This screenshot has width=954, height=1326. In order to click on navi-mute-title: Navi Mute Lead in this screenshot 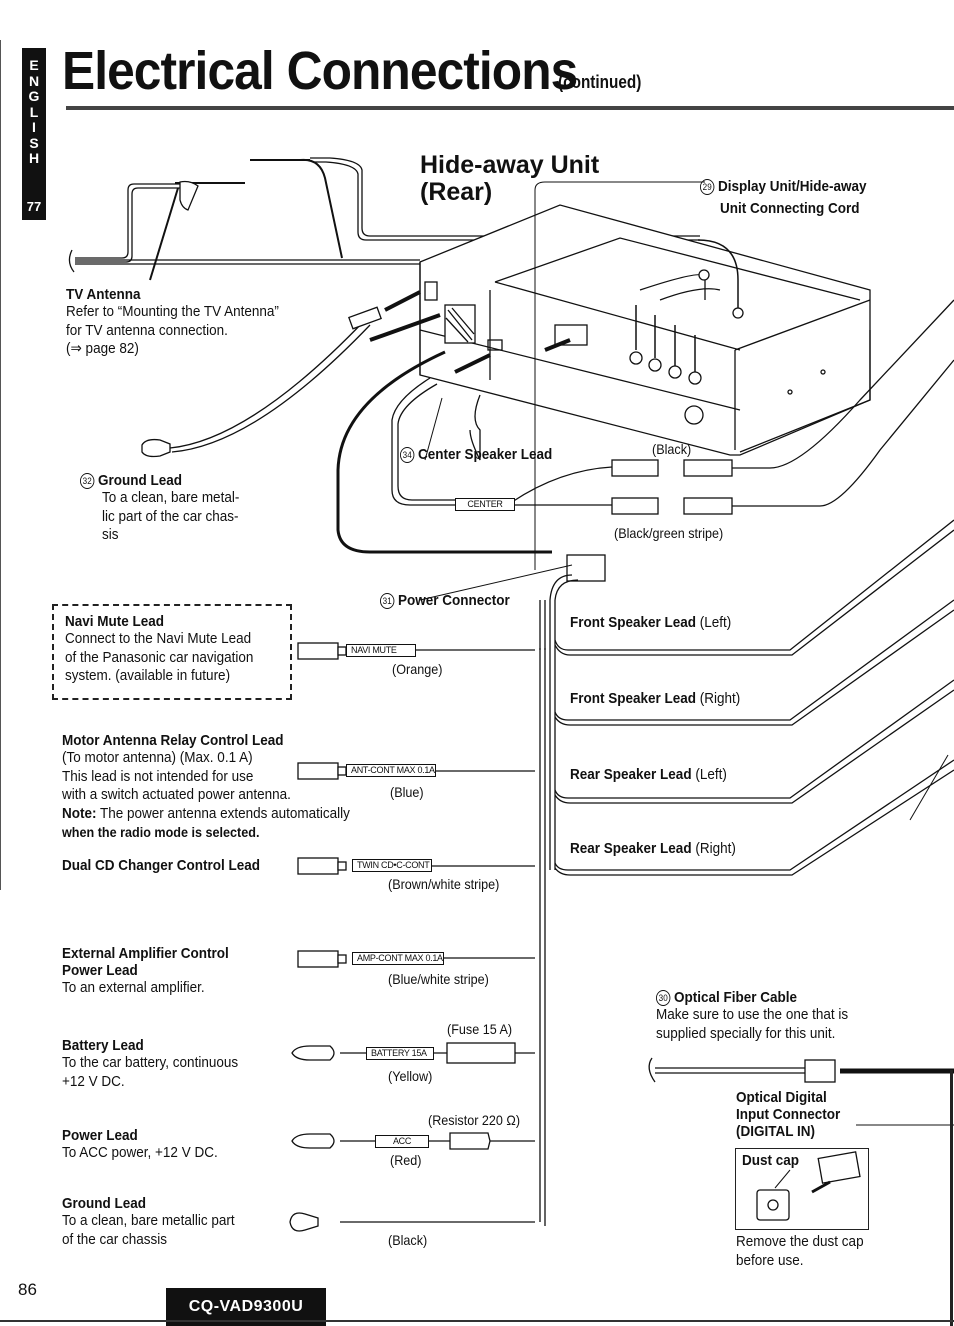, I will do `click(115, 621)`.